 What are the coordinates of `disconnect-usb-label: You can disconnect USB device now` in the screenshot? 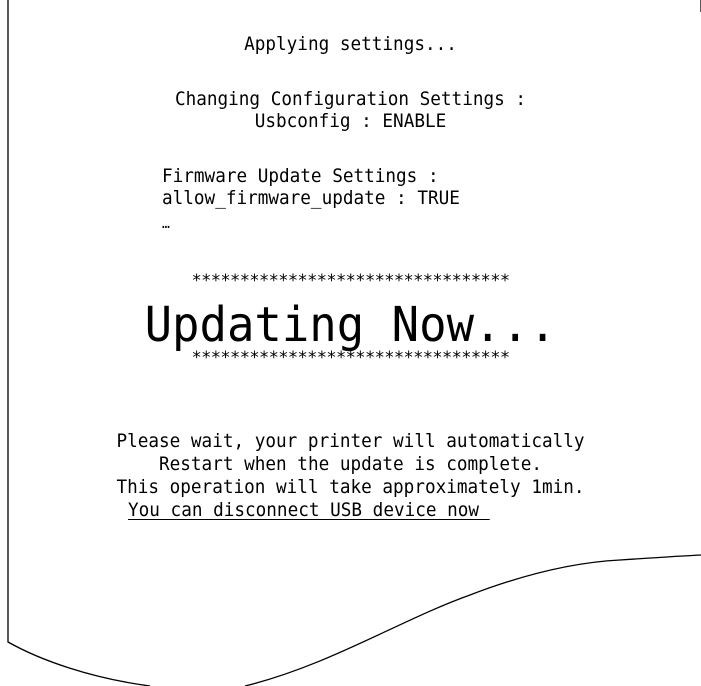 It's located at (309, 510).